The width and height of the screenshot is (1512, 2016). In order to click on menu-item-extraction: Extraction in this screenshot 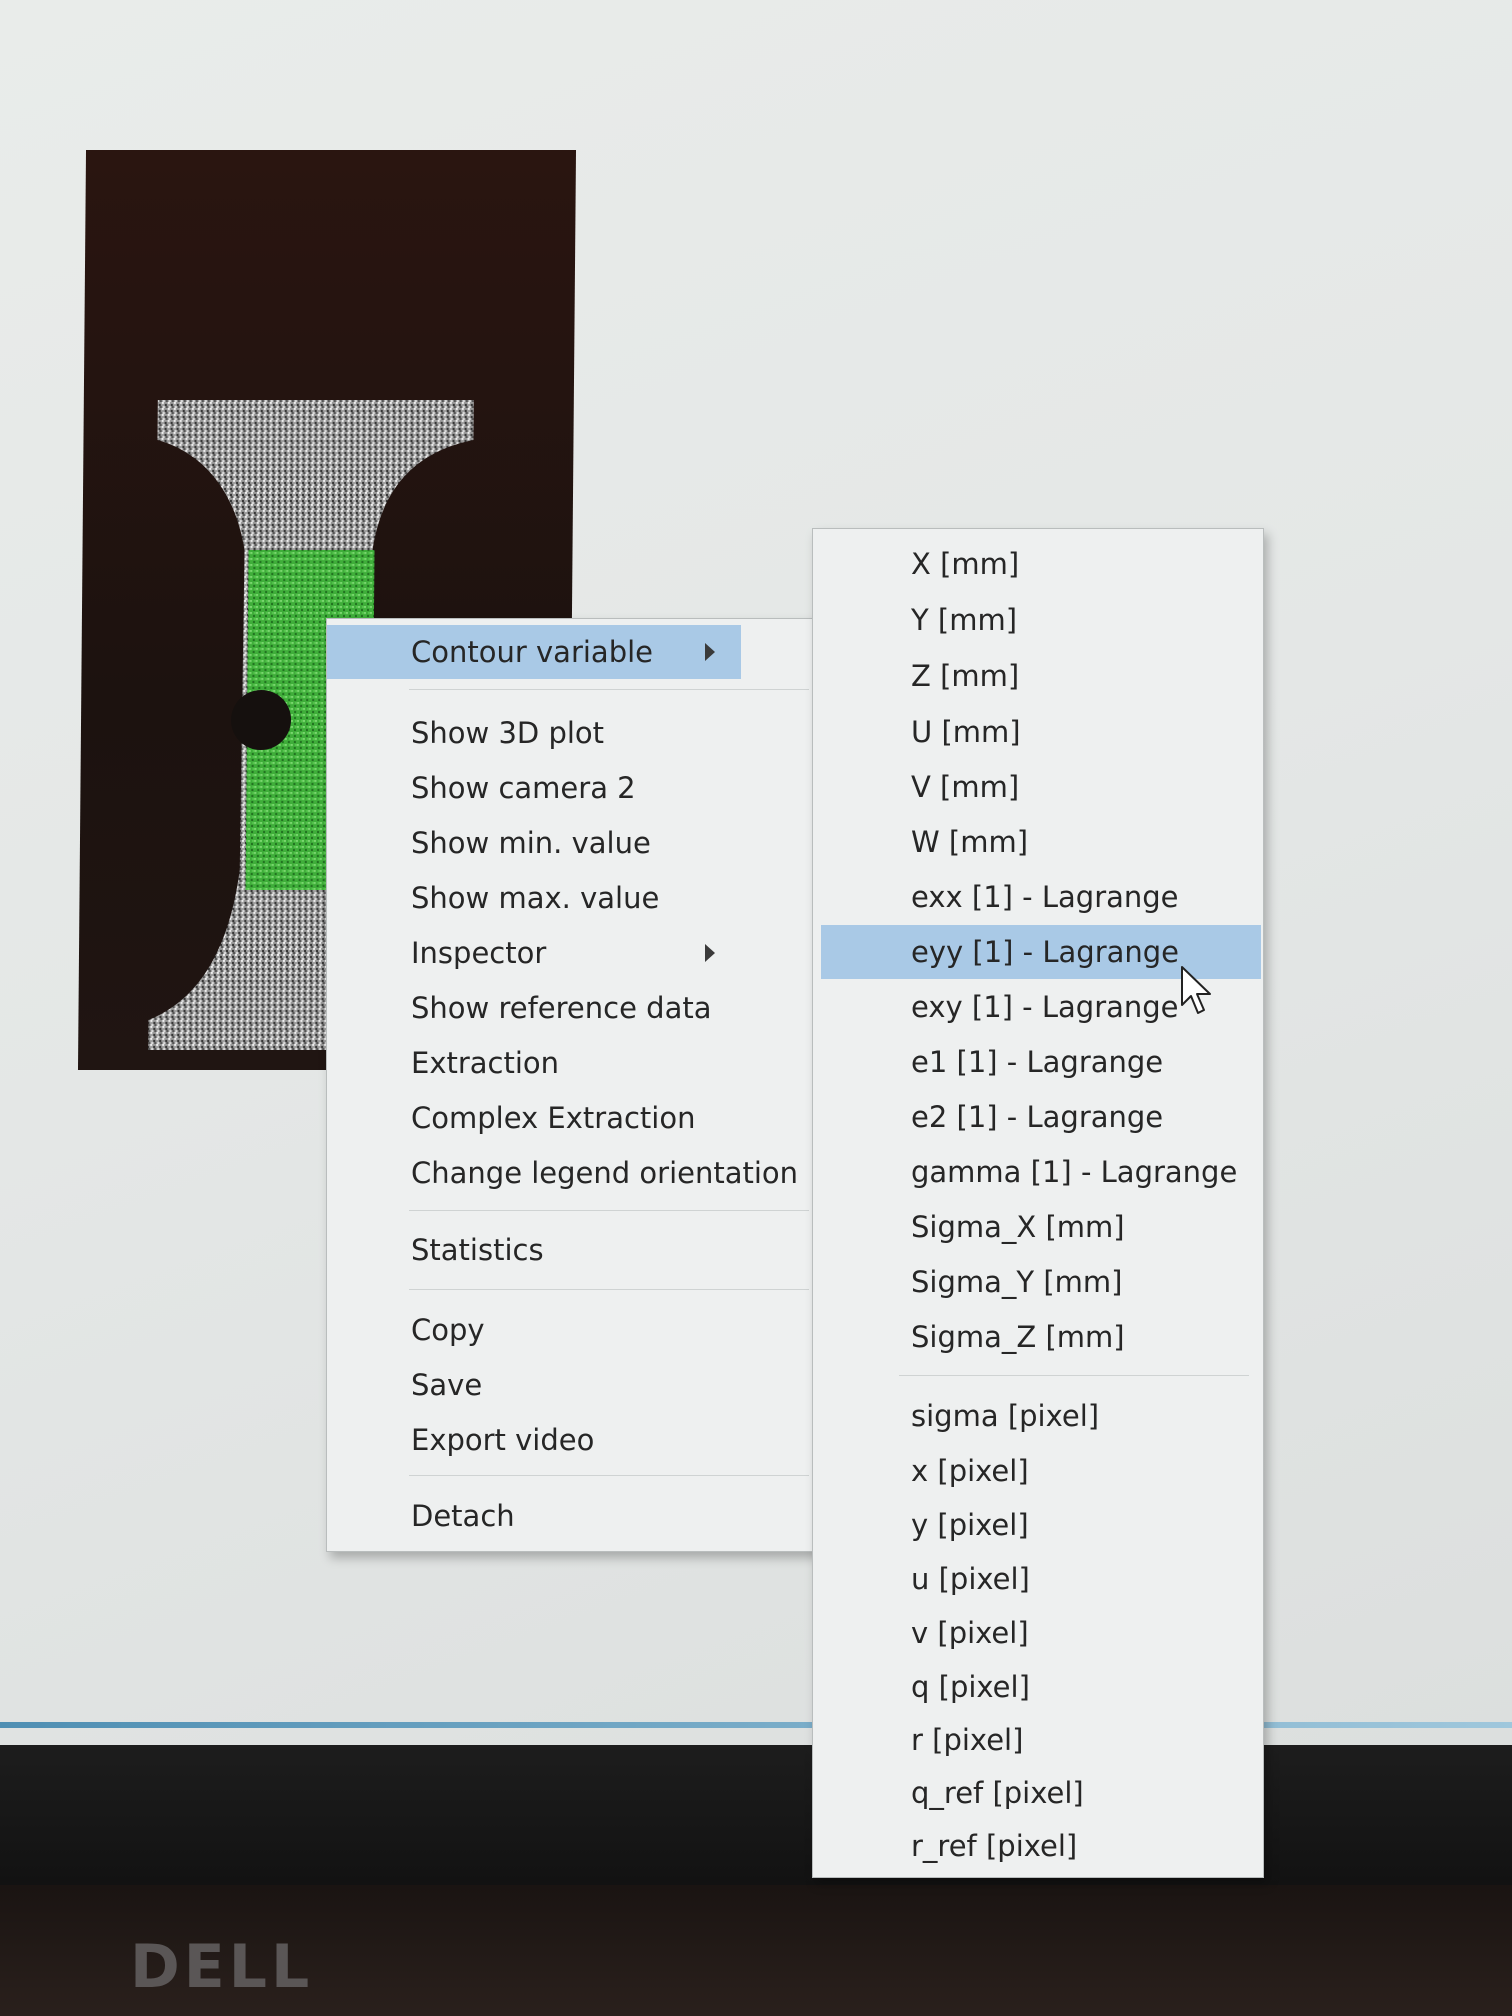, I will do `click(534, 1063)`.